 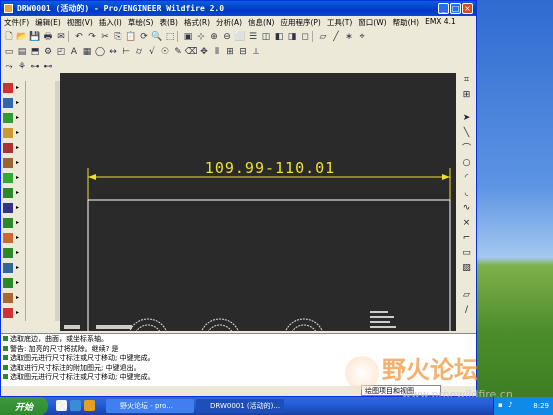 What do you see at coordinates (89, 405) in the screenshot?
I see `quicklaunch-folder-icon` at bounding box center [89, 405].